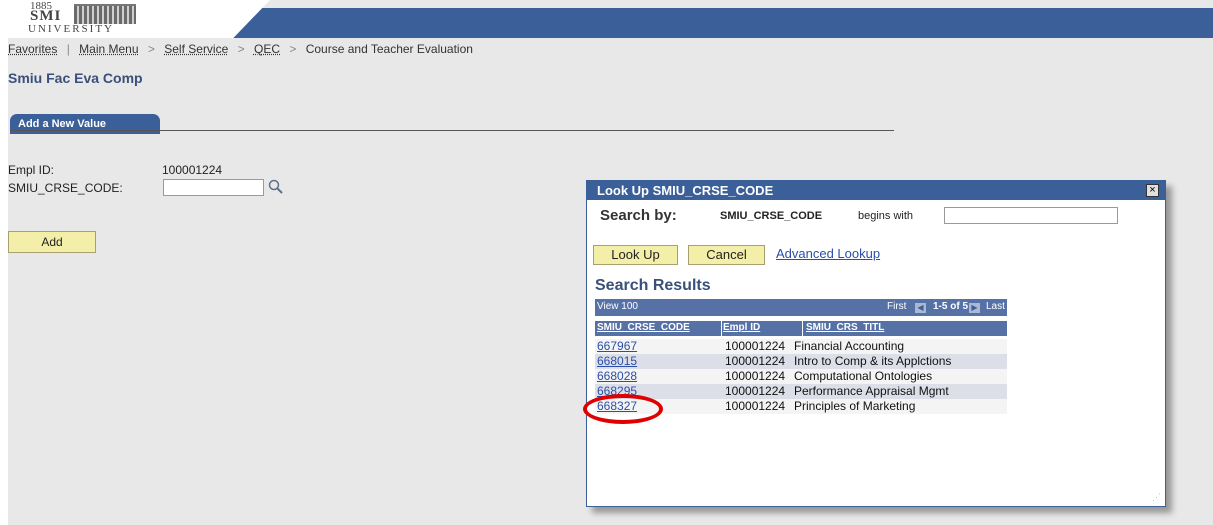  What do you see at coordinates (623, 409) in the screenshot?
I see `highlight-circle` at bounding box center [623, 409].